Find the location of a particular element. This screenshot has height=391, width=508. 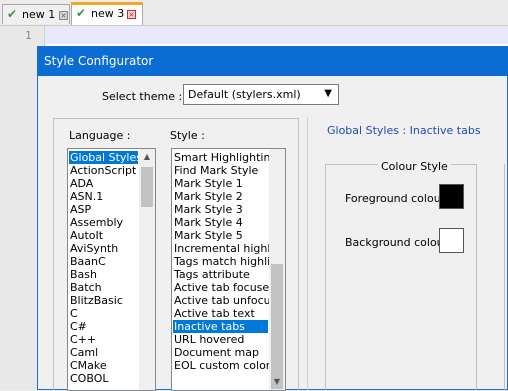

tab-strip: ✔ new 1 × ✔ new 3 × is located at coordinates (254, 13).